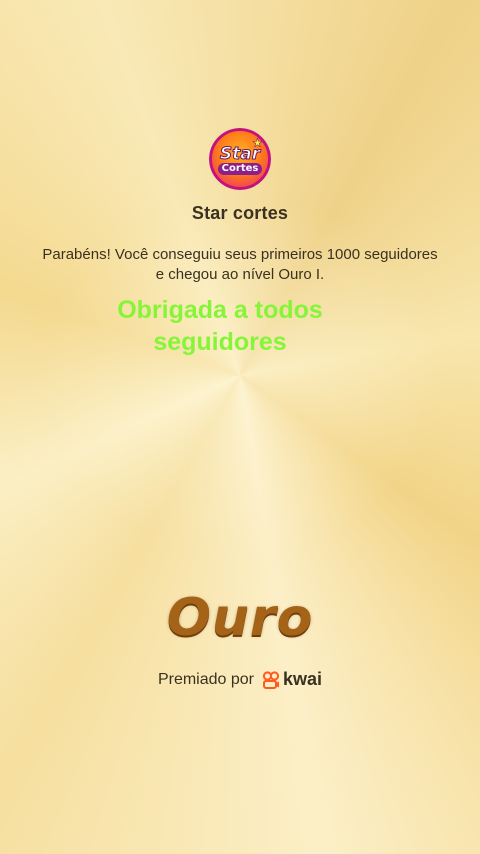 The height and width of the screenshot is (854, 480). Describe the element at coordinates (257, 142) in the screenshot. I see `star-icon` at that location.